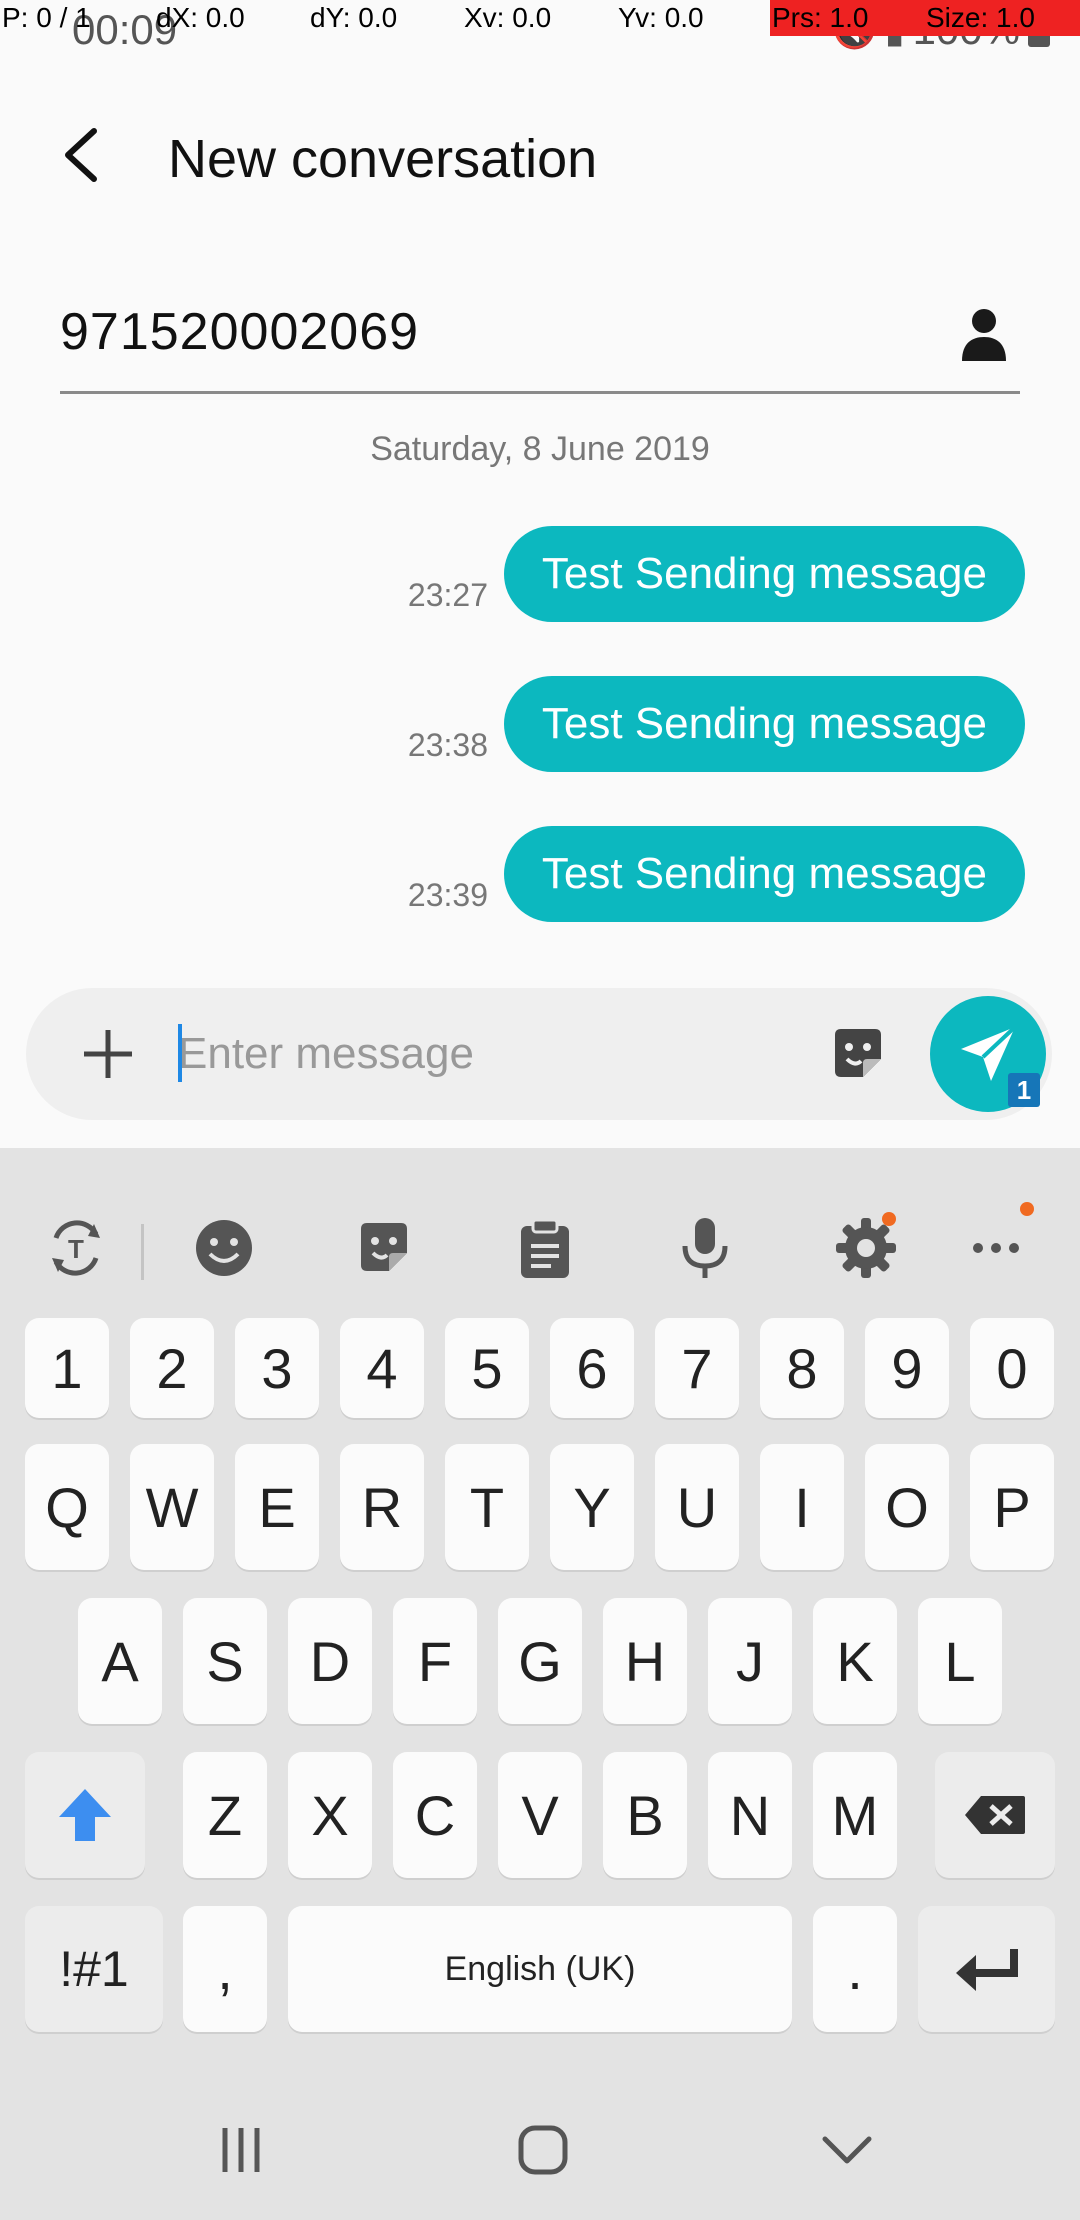 The width and height of the screenshot is (1080, 2220). Describe the element at coordinates (382, 1507) in the screenshot. I see `key-r: R` at that location.